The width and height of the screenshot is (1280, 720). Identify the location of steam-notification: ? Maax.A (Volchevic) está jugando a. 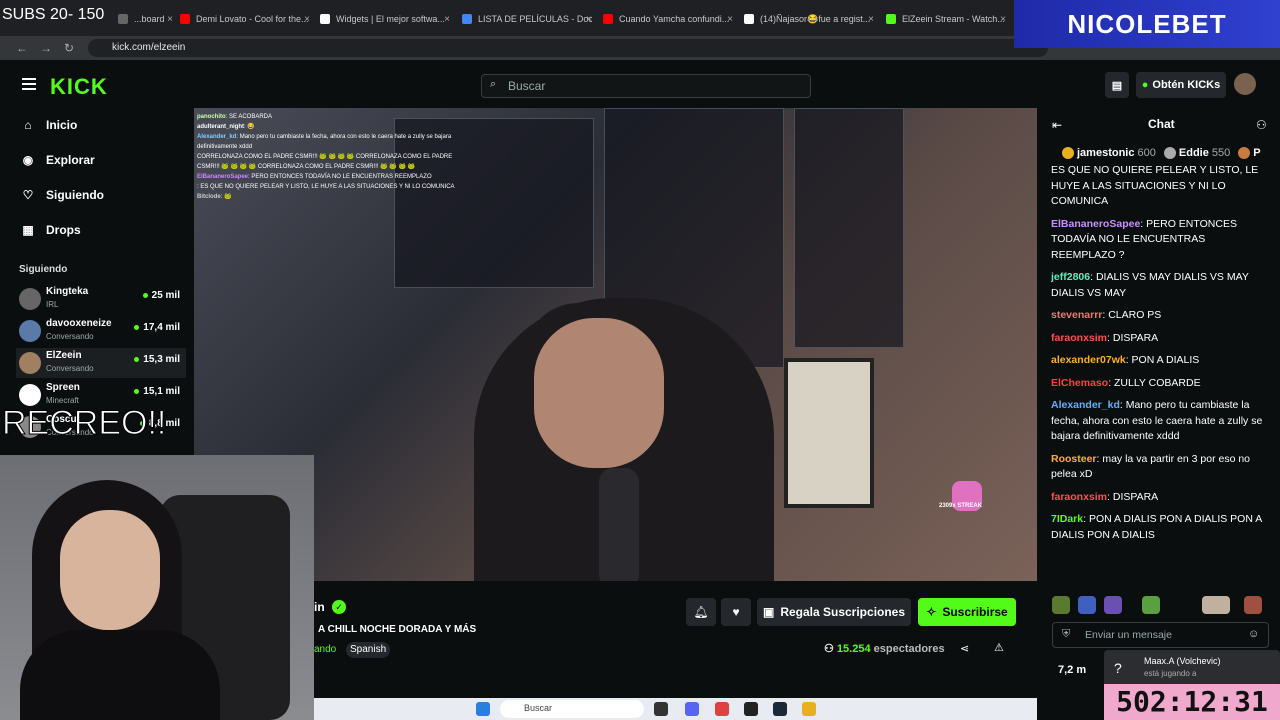
(1192, 668).